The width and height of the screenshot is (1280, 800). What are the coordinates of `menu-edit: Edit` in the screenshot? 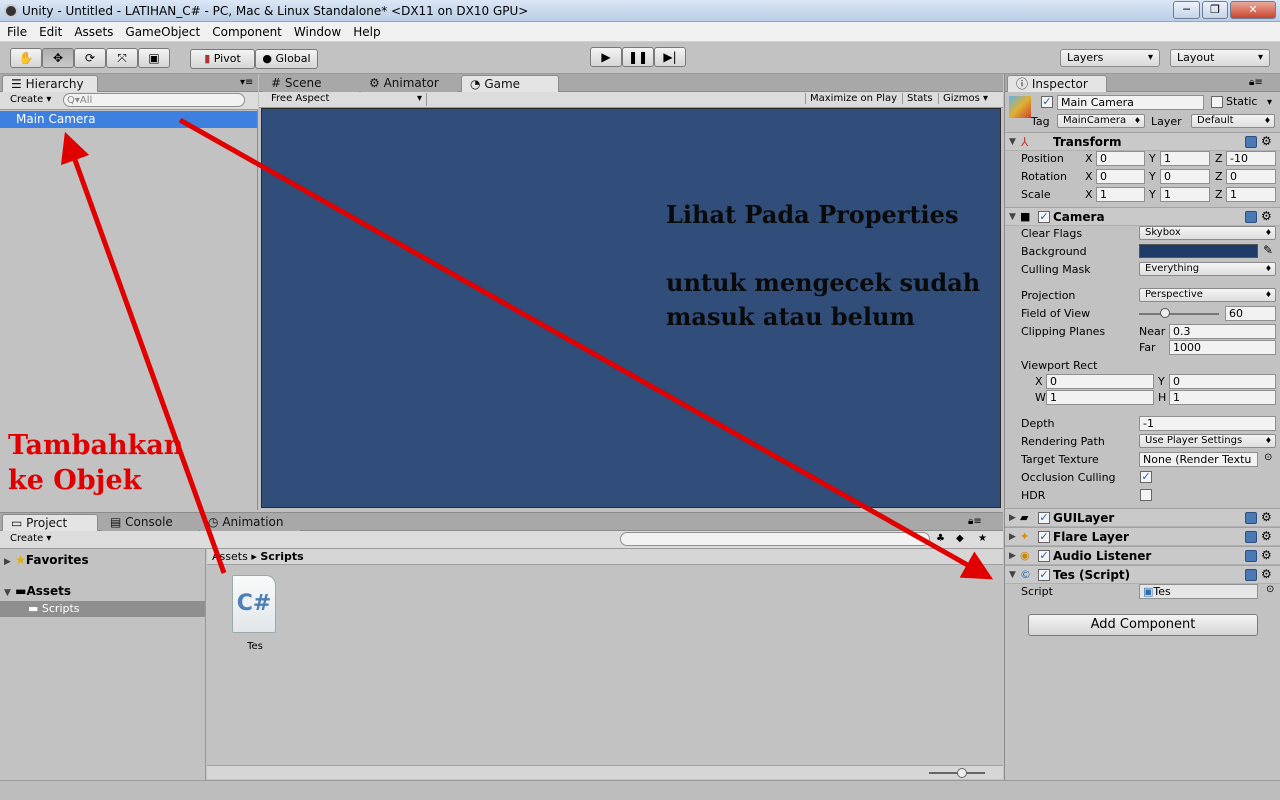 It's located at (49, 30).